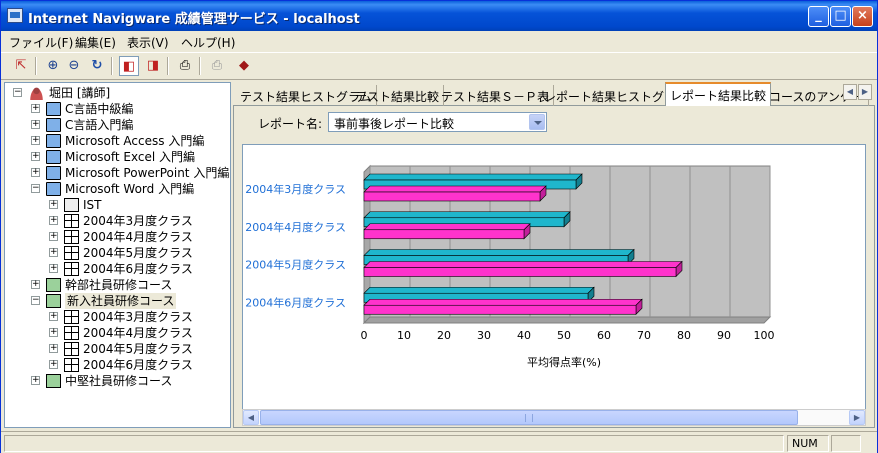 The image size is (878, 453). What do you see at coordinates (129, 66) in the screenshot?
I see `view-left-icon: ◧` at bounding box center [129, 66].